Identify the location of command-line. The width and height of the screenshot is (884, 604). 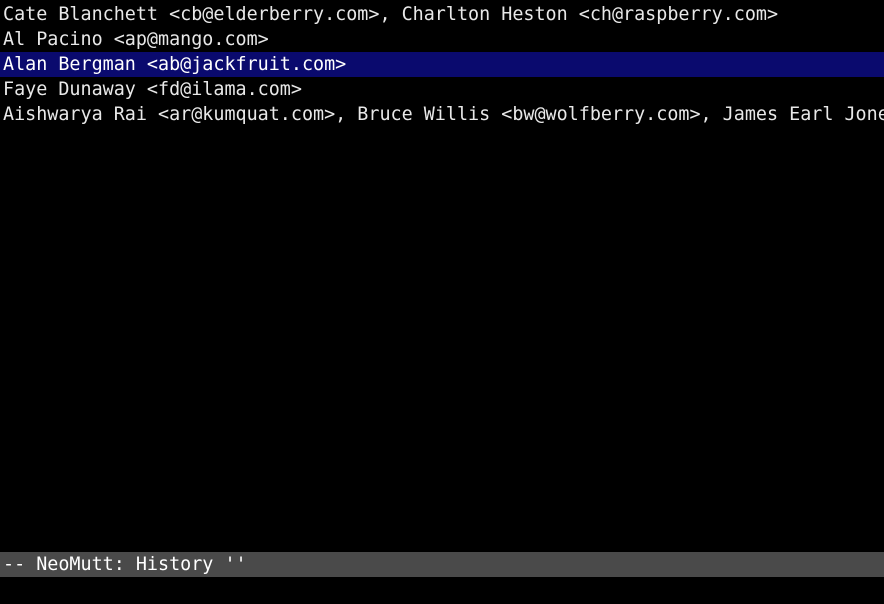
(442, 590).